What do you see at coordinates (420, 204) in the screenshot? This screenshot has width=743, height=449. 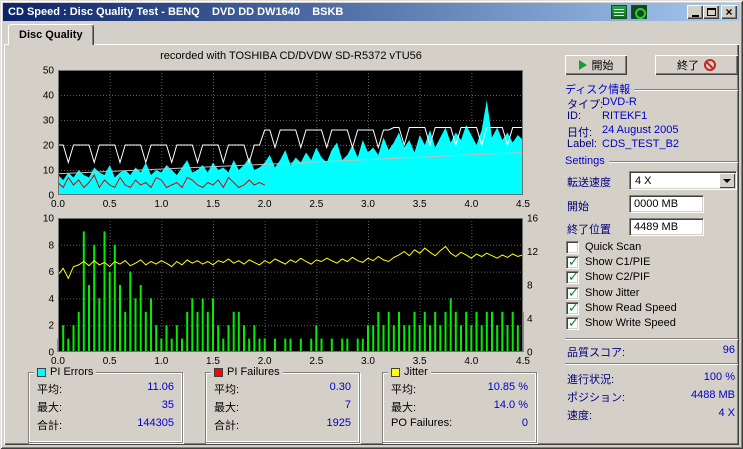 I see `svg-text: 3.5` at bounding box center [420, 204].